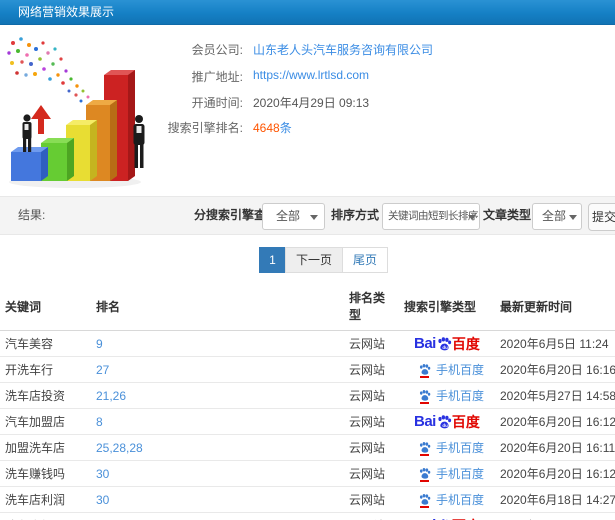 The image size is (615, 520). I want to click on article-select-value: 全部, so click(554, 216).